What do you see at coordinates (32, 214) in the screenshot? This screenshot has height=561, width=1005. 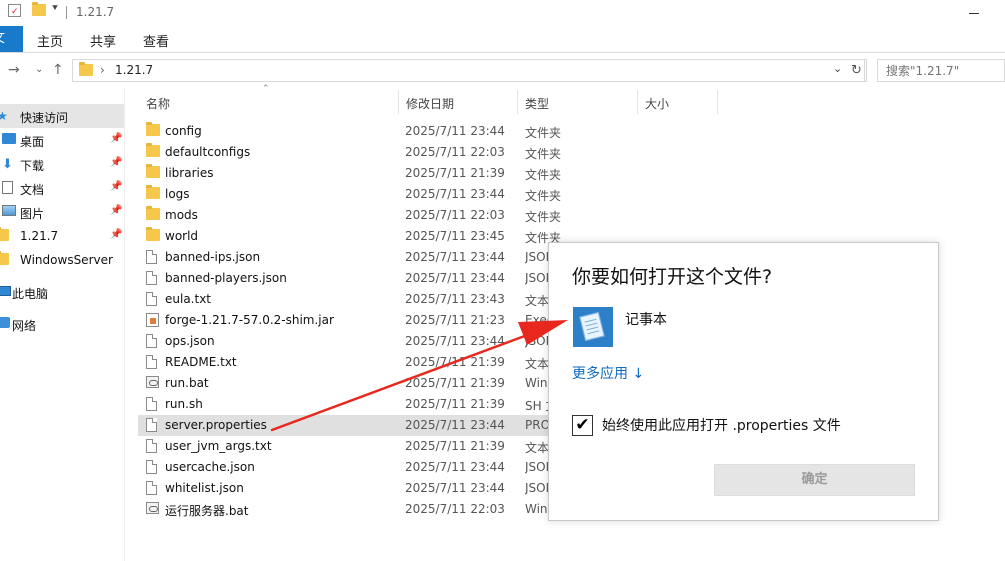 I see `sidebar-item-label: 图片` at bounding box center [32, 214].